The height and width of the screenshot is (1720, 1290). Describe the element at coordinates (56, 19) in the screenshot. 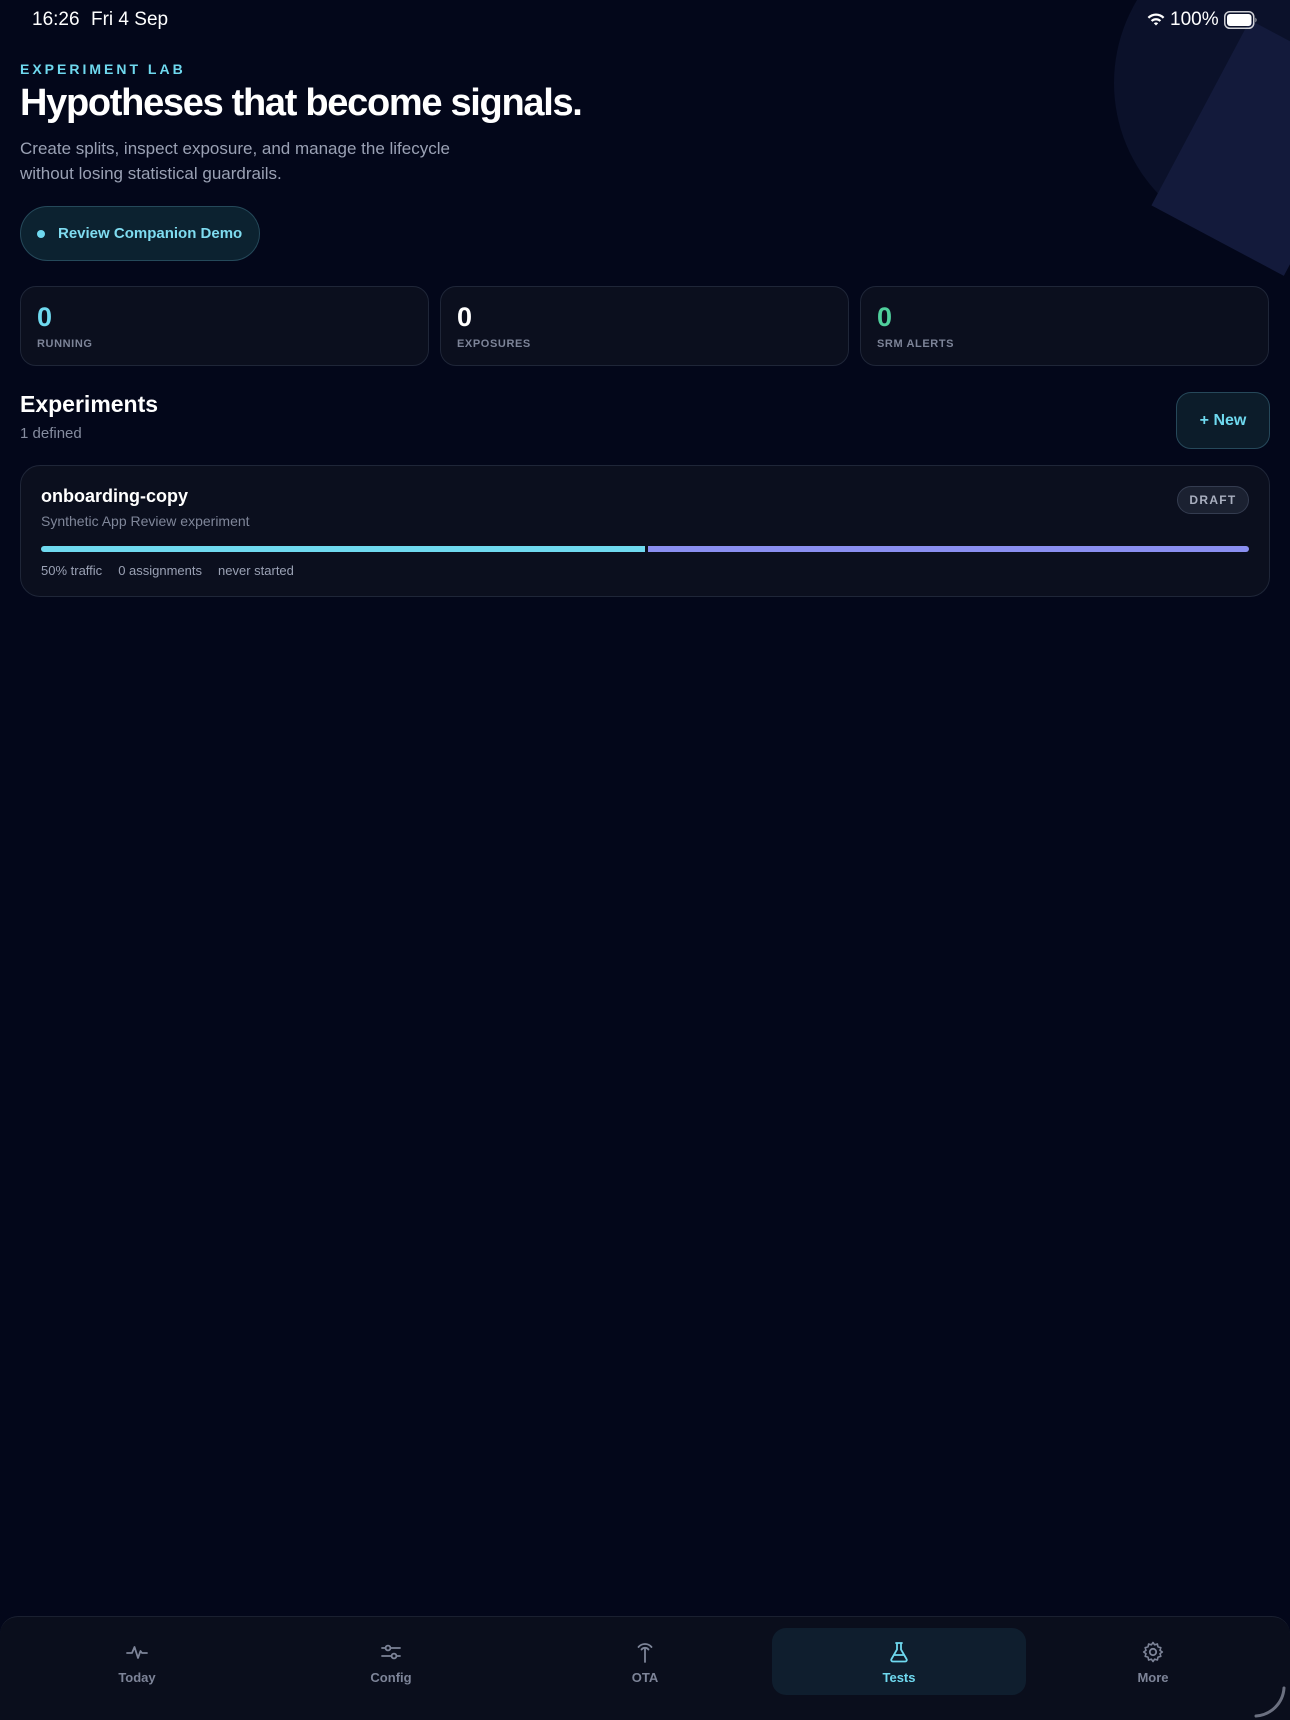

I see `status-time: 16:26` at that location.